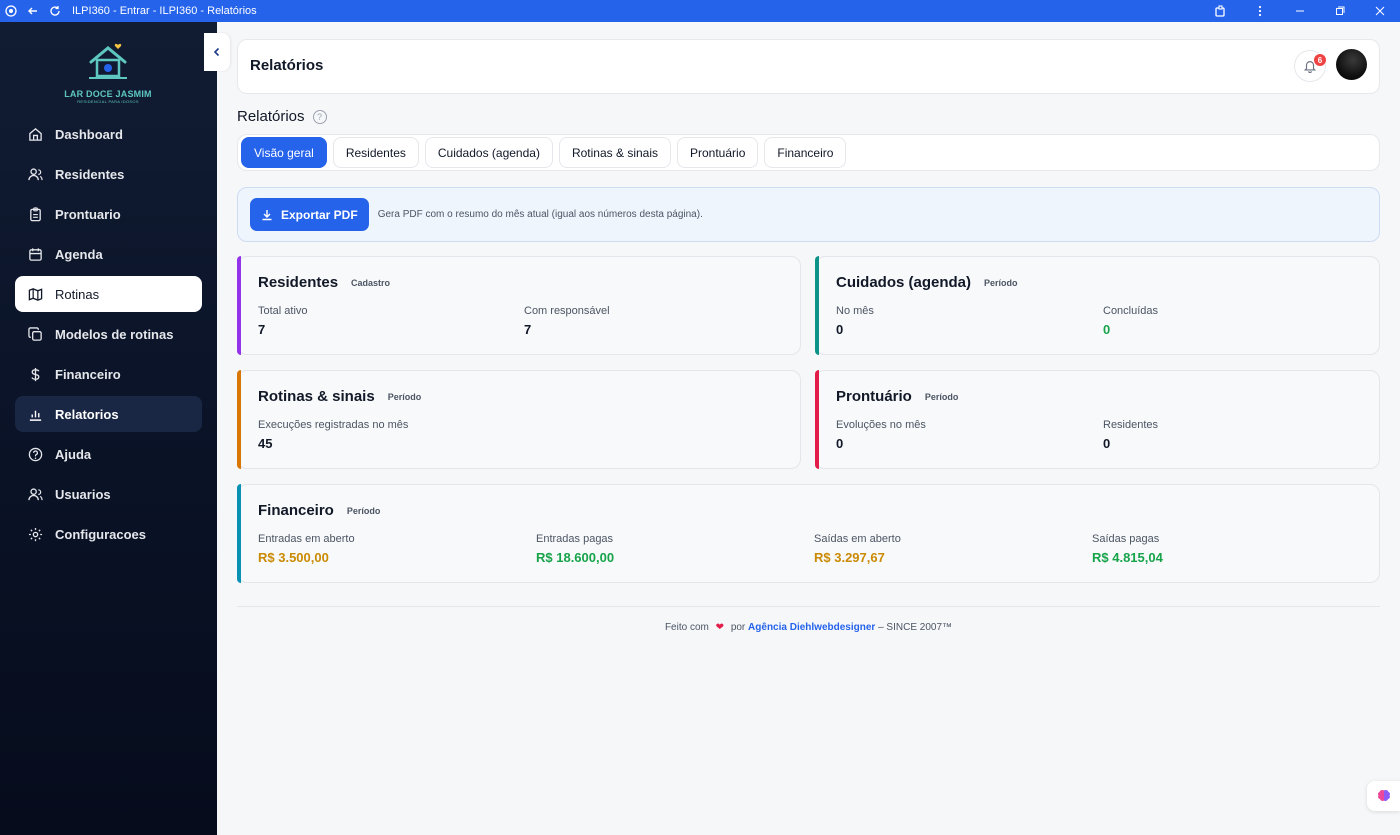 The width and height of the screenshot is (1400, 835). I want to click on extensions-icon, so click(1220, 11).